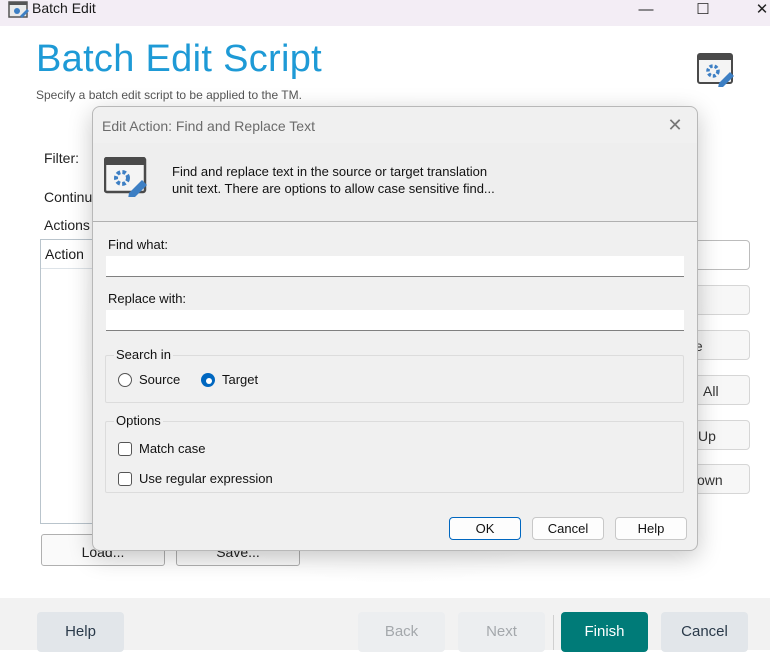 The image size is (770, 652). I want to click on next-button: Next, so click(501, 632).